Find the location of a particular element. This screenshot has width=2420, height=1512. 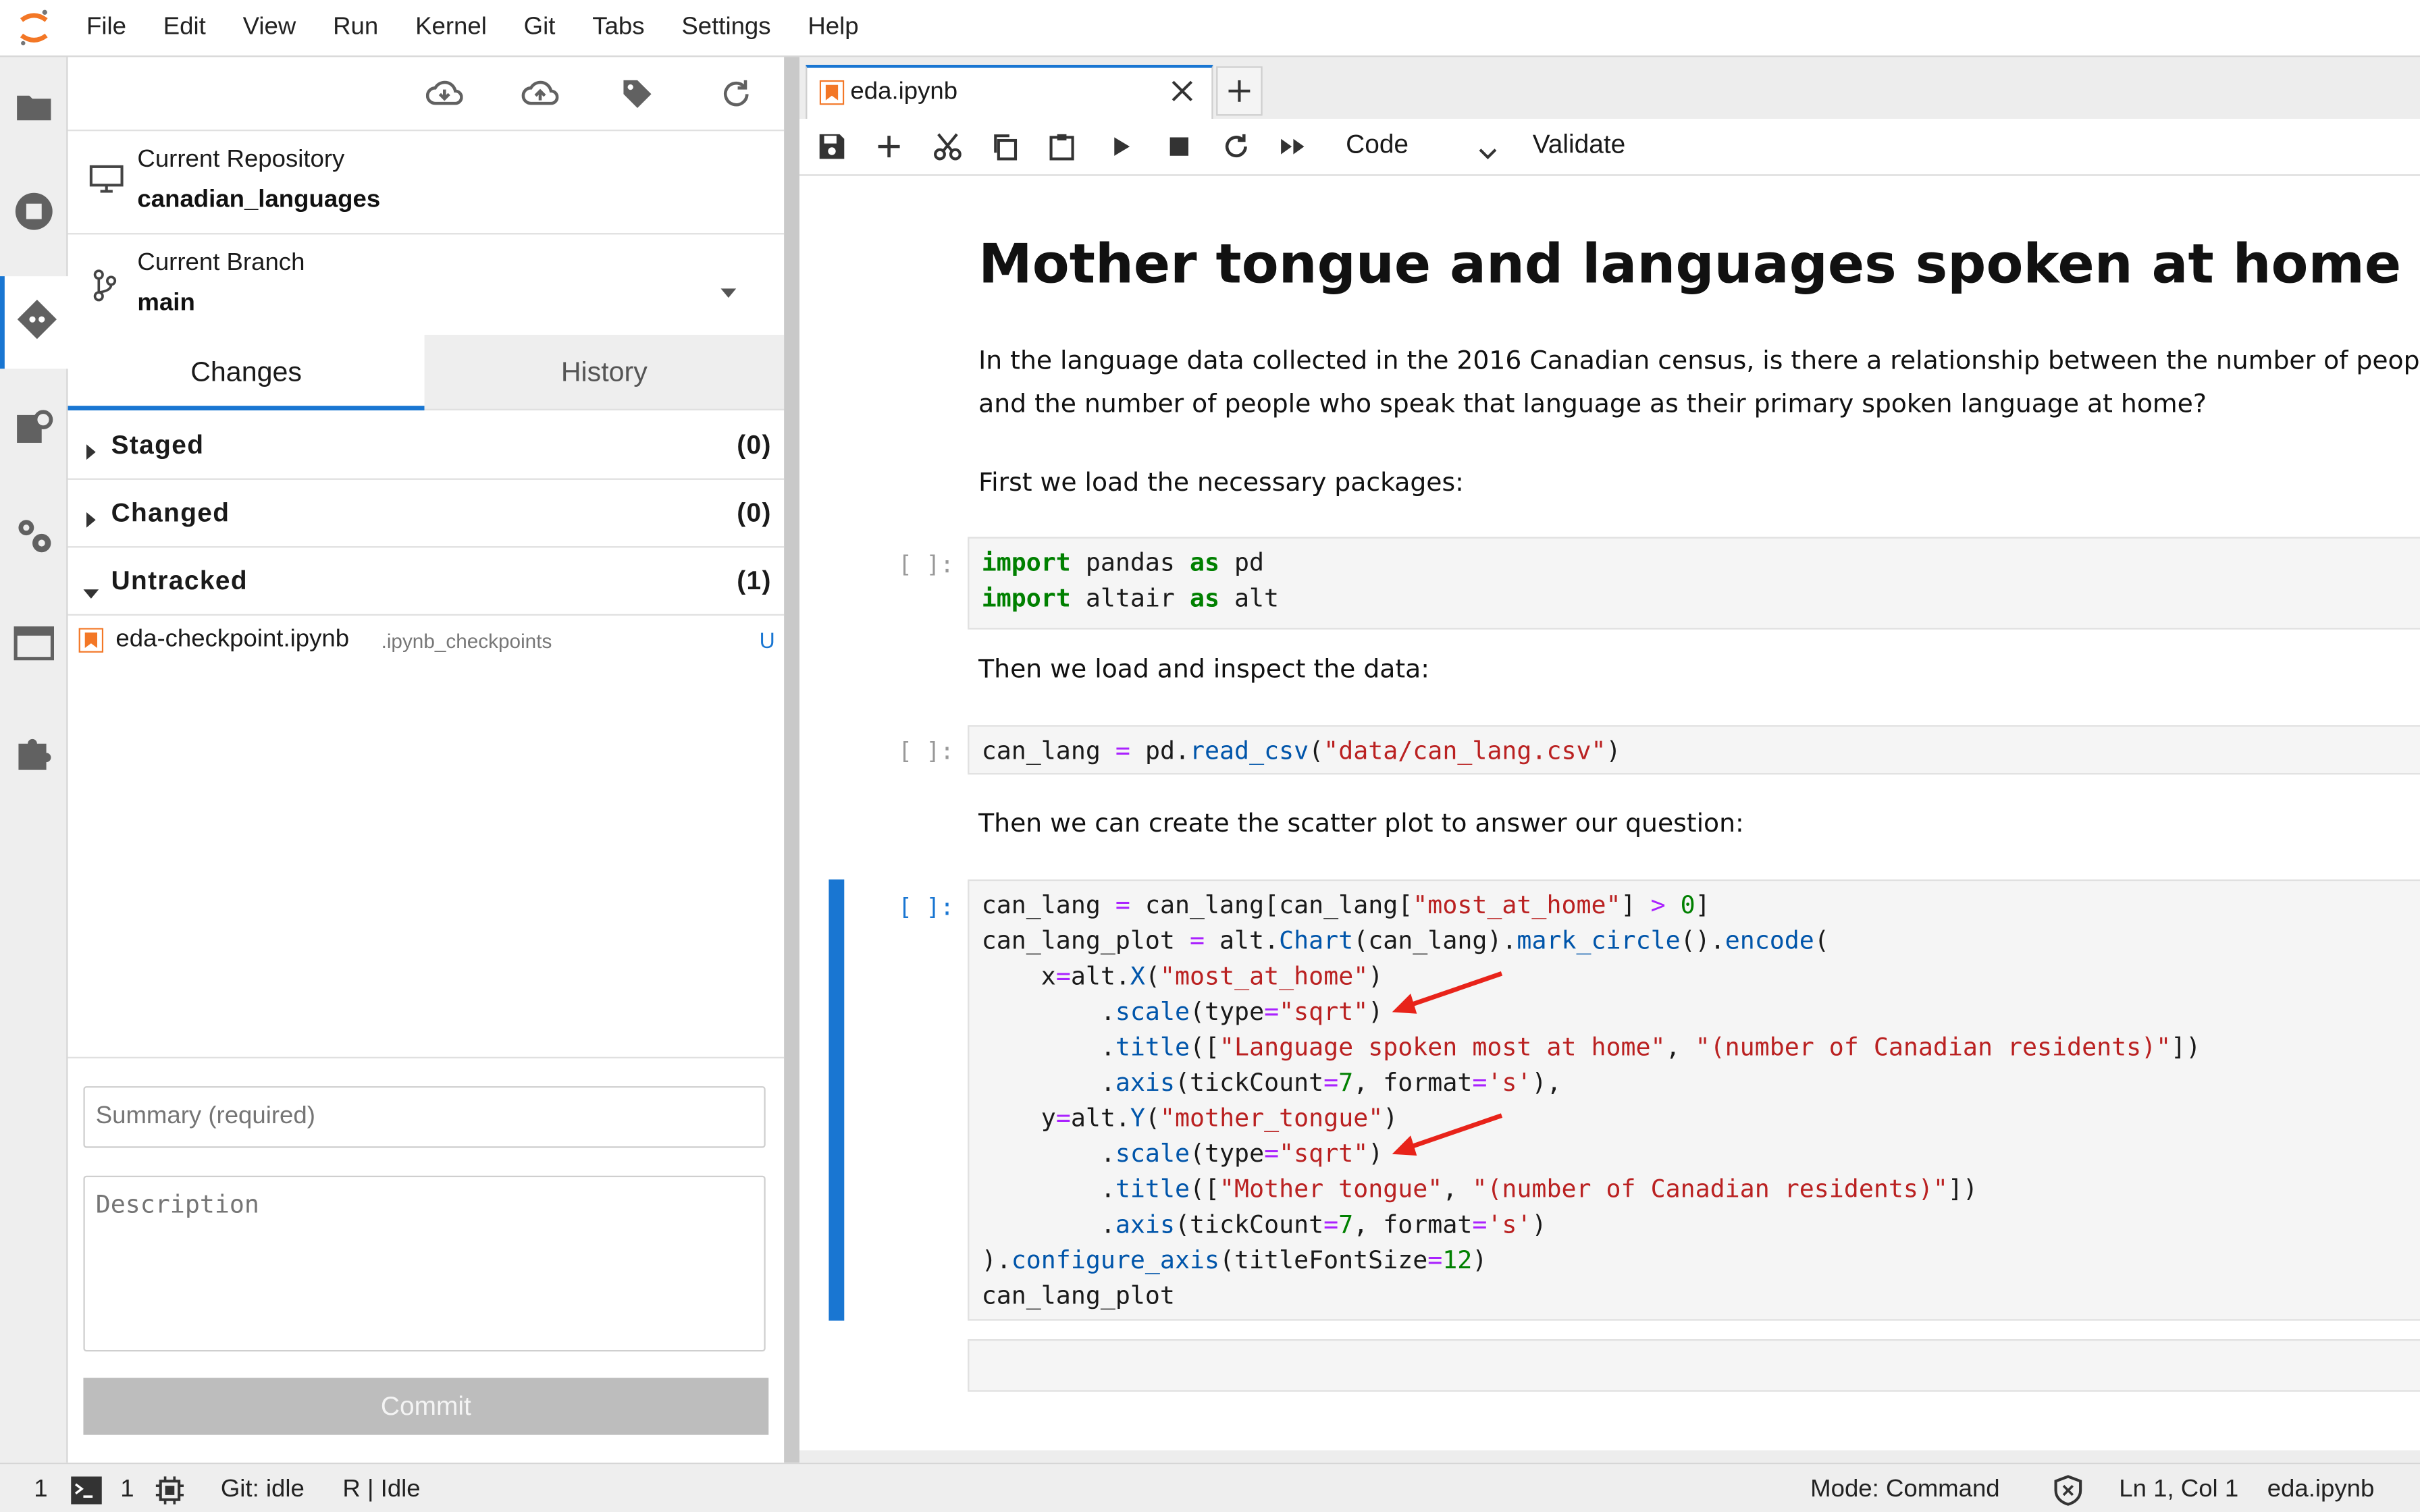

fast-forward-icon is located at coordinates (1293, 146).